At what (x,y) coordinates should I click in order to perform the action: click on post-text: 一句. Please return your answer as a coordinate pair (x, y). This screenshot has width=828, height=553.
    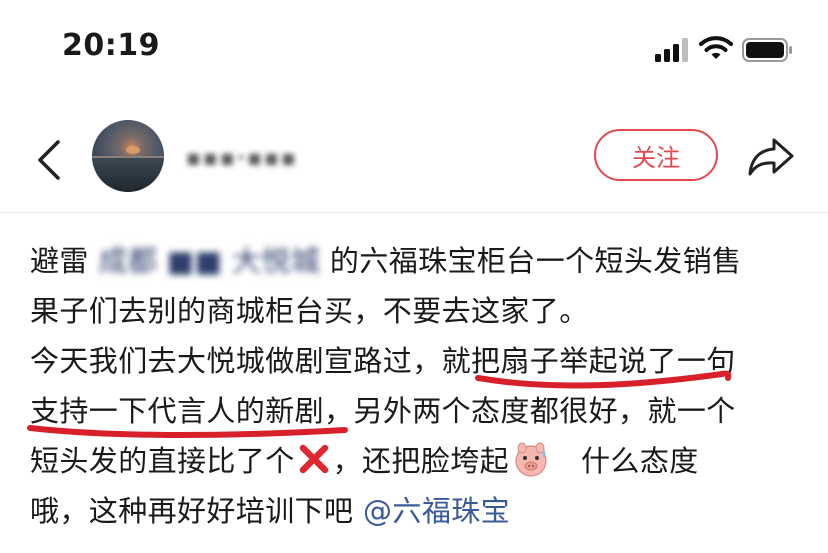
    Looking at the image, I should click on (706, 361).